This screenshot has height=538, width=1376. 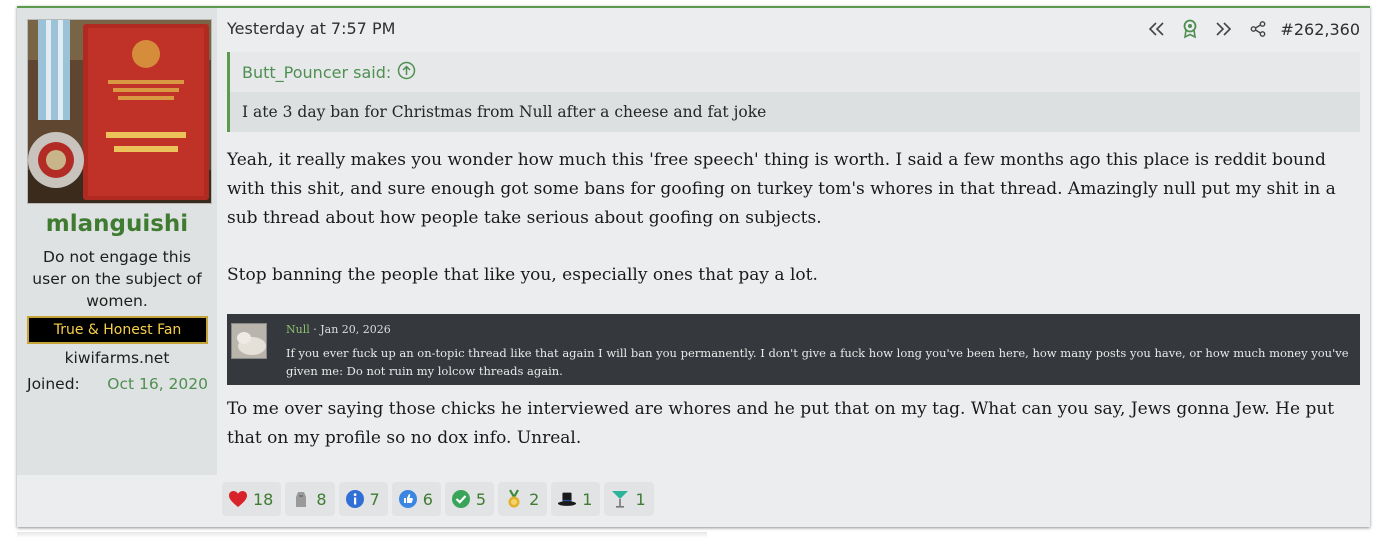 I want to click on reaction-top-hat: 1, so click(x=576, y=499).